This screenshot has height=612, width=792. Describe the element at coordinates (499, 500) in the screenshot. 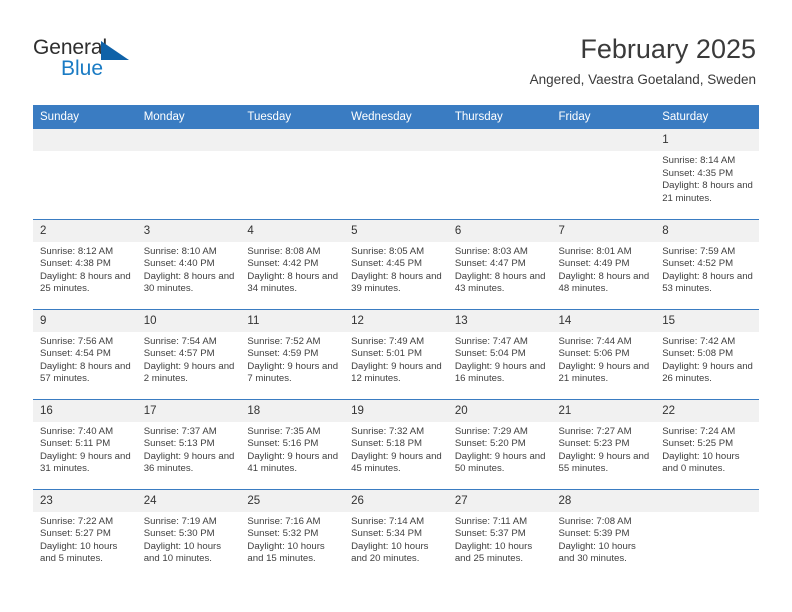

I see `day-number: 27` at that location.